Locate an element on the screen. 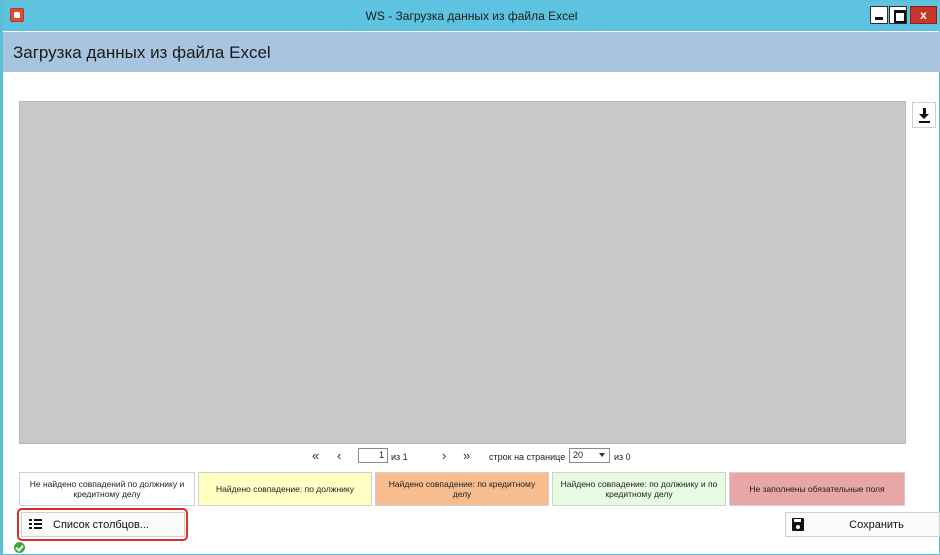 The height and width of the screenshot is (555, 940). page-title: Загрузка данных из файла Excel is located at coordinates (142, 52).